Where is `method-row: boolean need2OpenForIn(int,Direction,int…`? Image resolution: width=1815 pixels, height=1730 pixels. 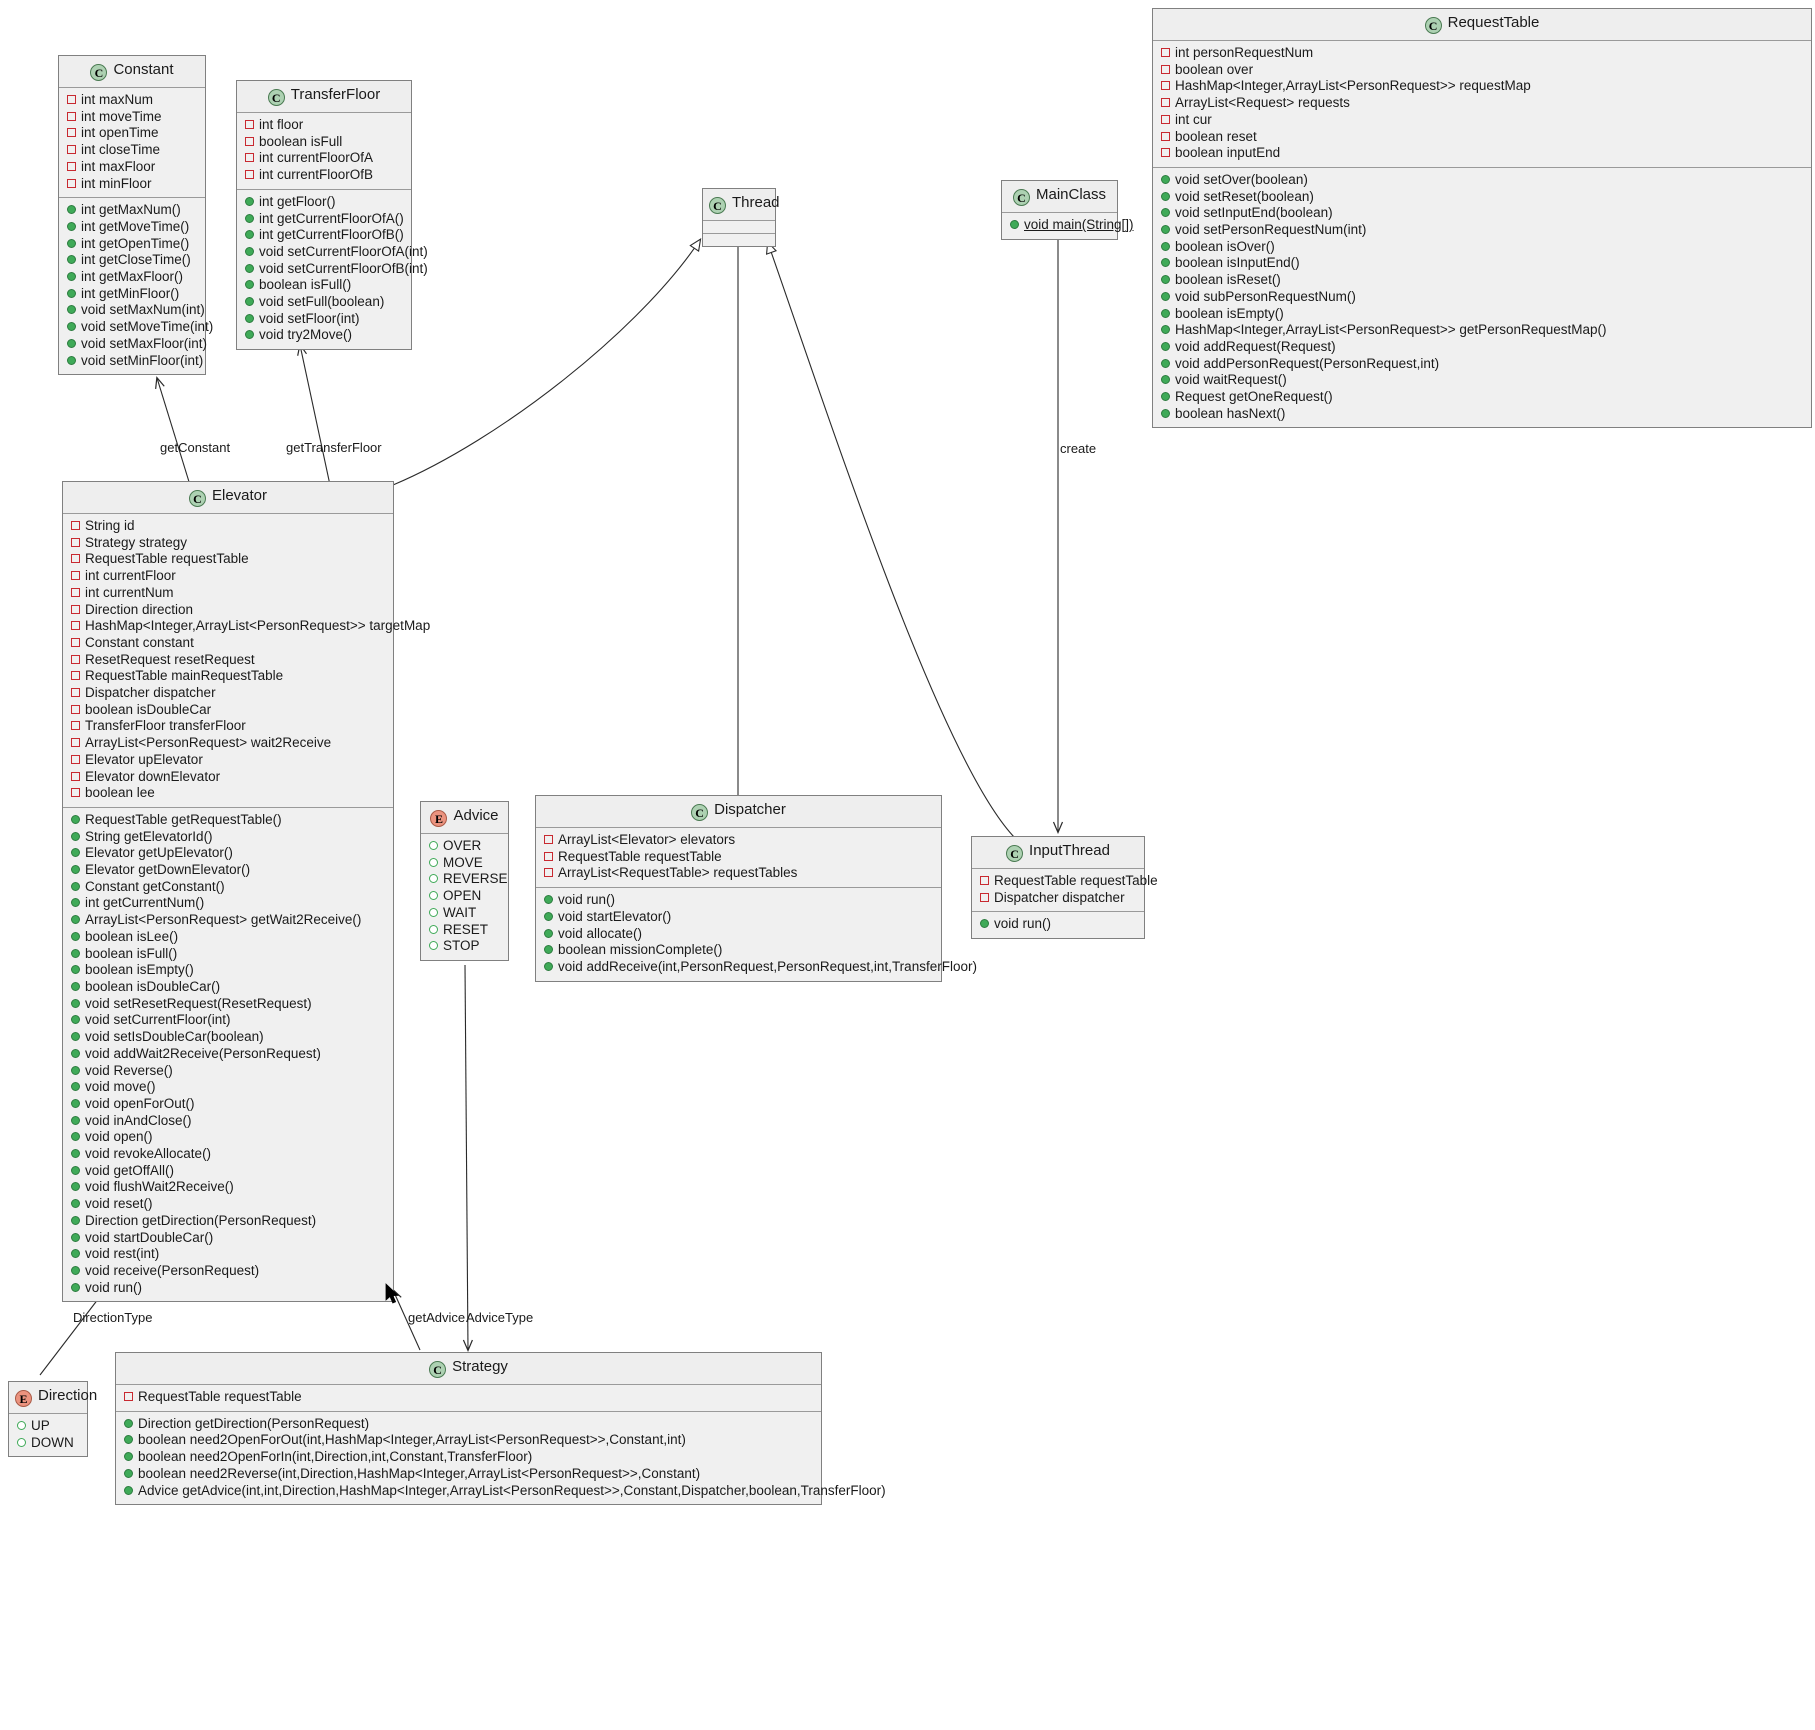
method-row: boolean need2OpenForIn(int,Direction,int… is located at coordinates (468, 1457).